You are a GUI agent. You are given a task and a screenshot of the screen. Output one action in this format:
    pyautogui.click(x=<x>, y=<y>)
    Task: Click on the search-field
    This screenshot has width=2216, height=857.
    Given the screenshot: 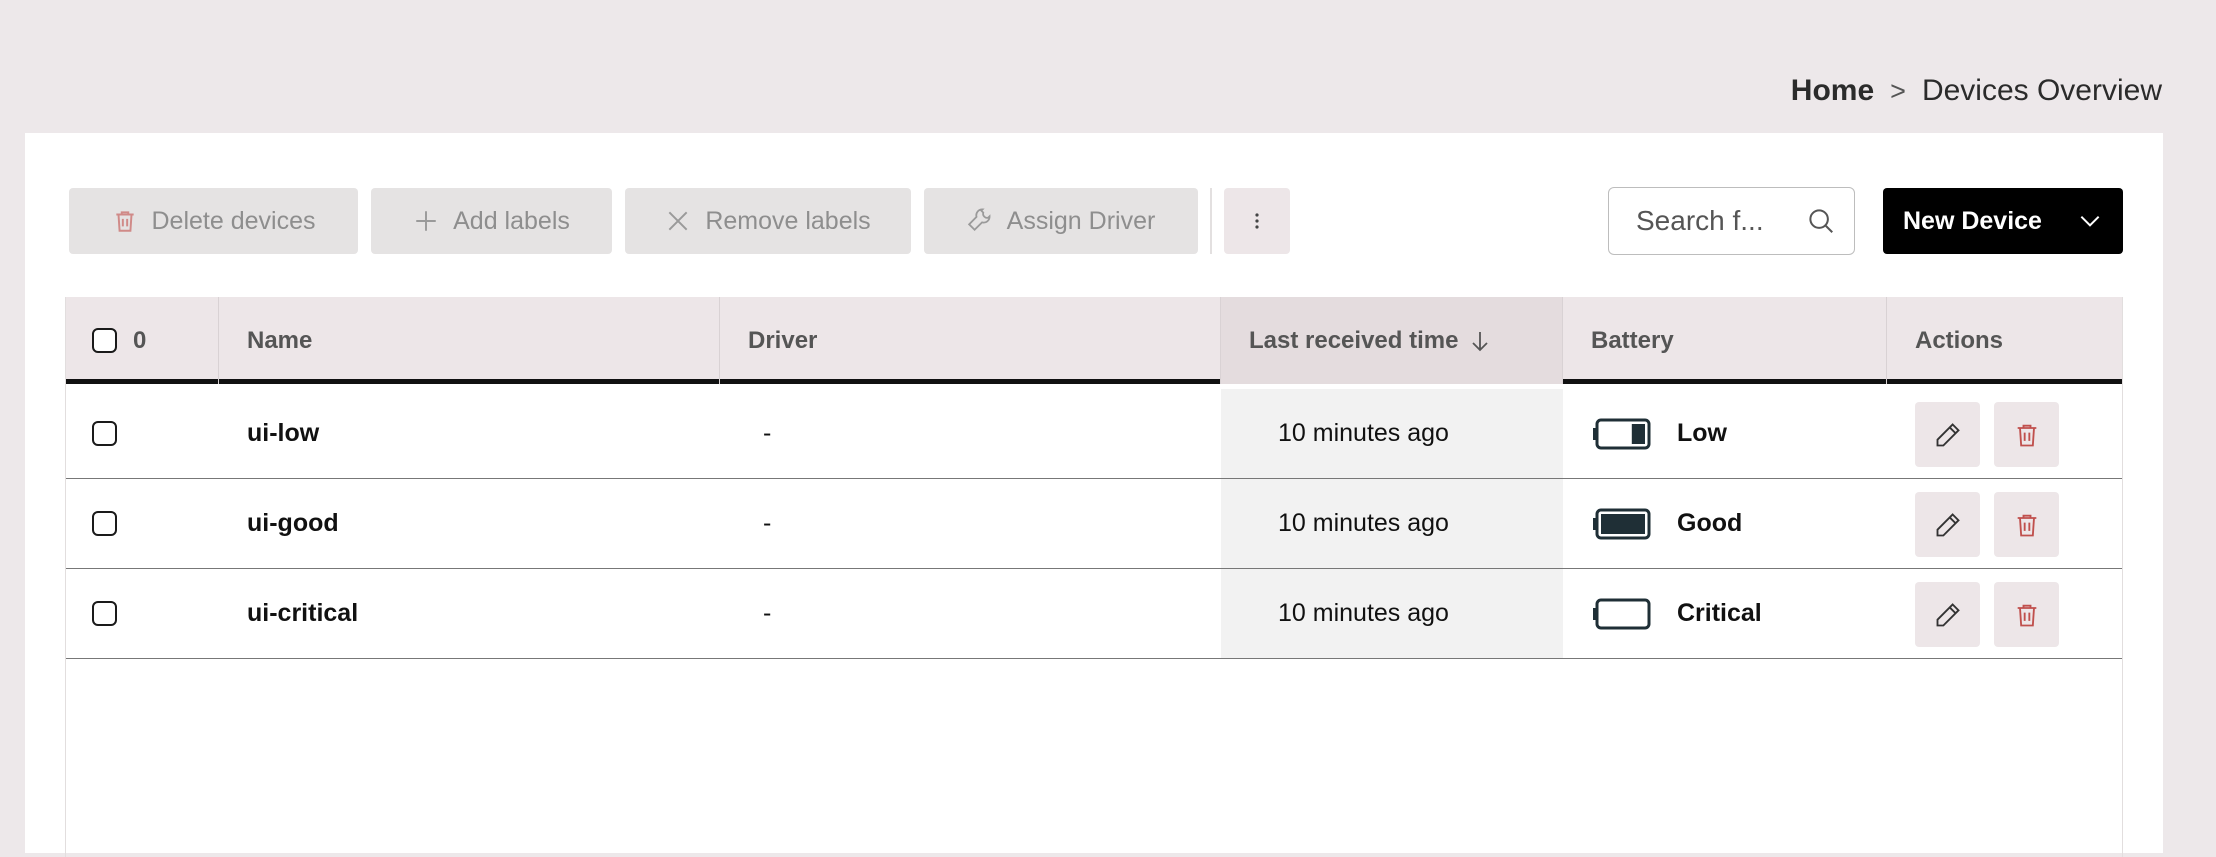 What is the action you would take?
    pyautogui.click(x=1731, y=221)
    